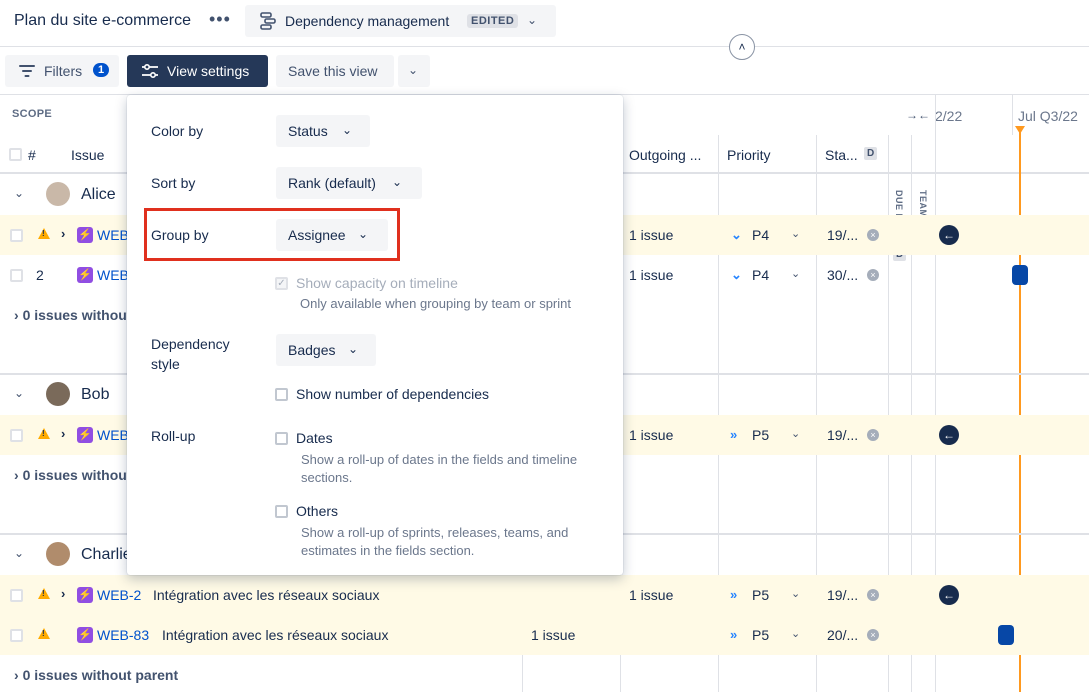  Describe the element at coordinates (749, 155) in the screenshot. I see `priority-column-header: Priority` at that location.